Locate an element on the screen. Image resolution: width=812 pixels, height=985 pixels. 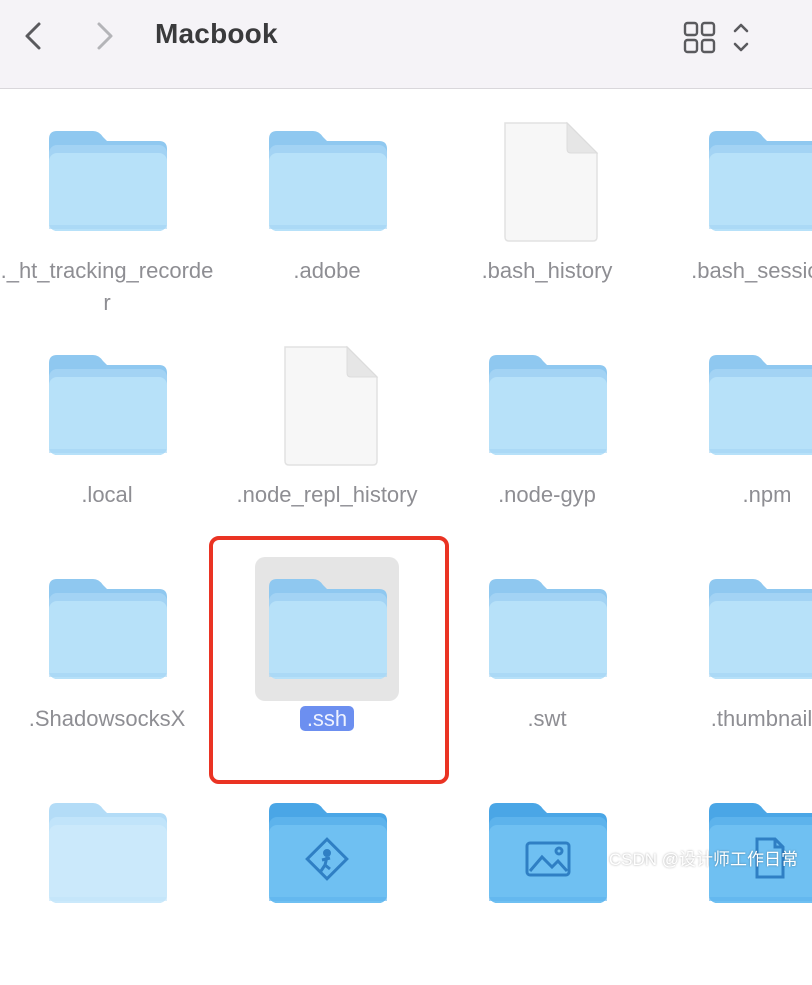
file-item: .bash_history is located at coordinates (550, 201).